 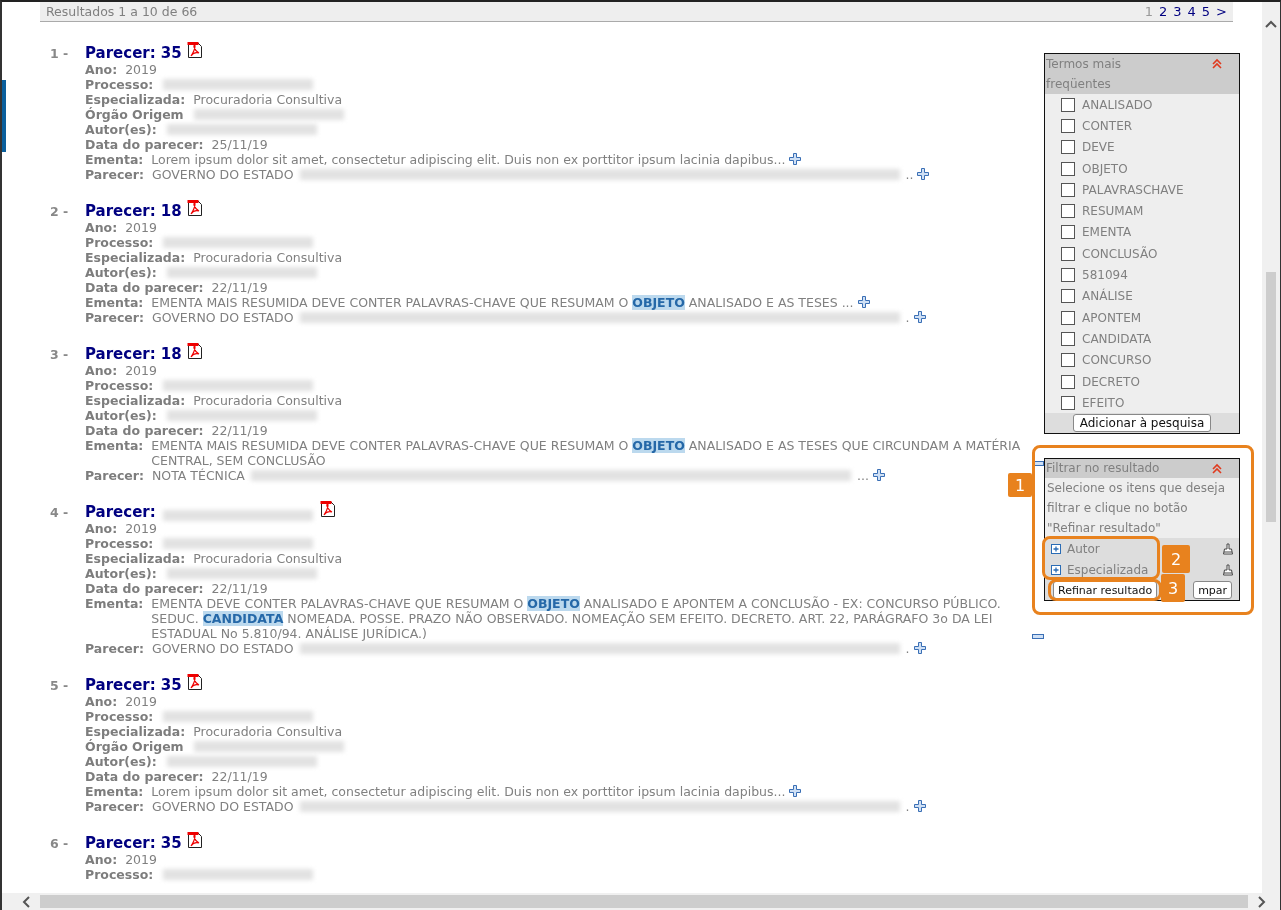 What do you see at coordinates (1213, 590) in the screenshot?
I see `clear-button: mpar` at bounding box center [1213, 590].